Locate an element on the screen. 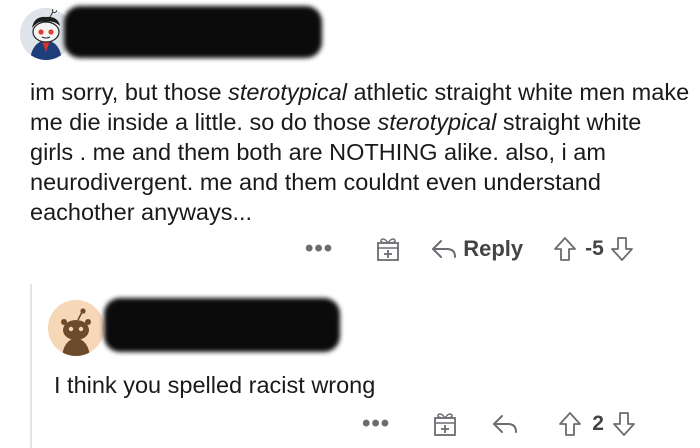 The width and height of the screenshot is (700, 448). vote-count: -5 is located at coordinates (594, 248).